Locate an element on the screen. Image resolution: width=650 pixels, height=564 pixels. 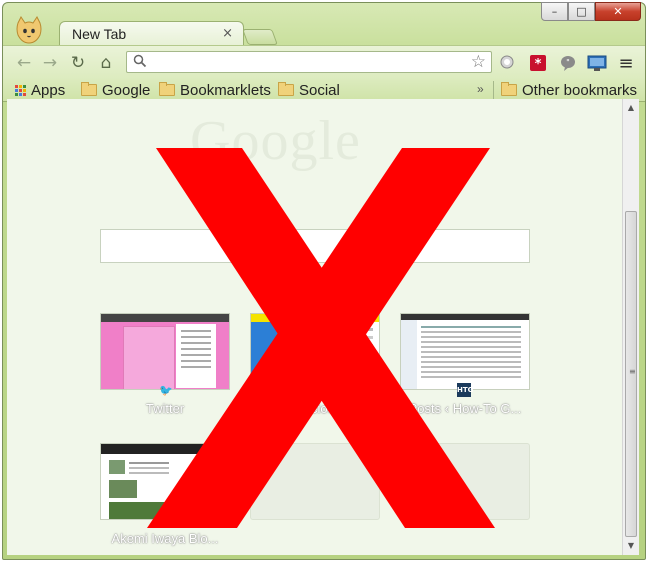
bookmarks-divider is located at coordinates (493, 90).